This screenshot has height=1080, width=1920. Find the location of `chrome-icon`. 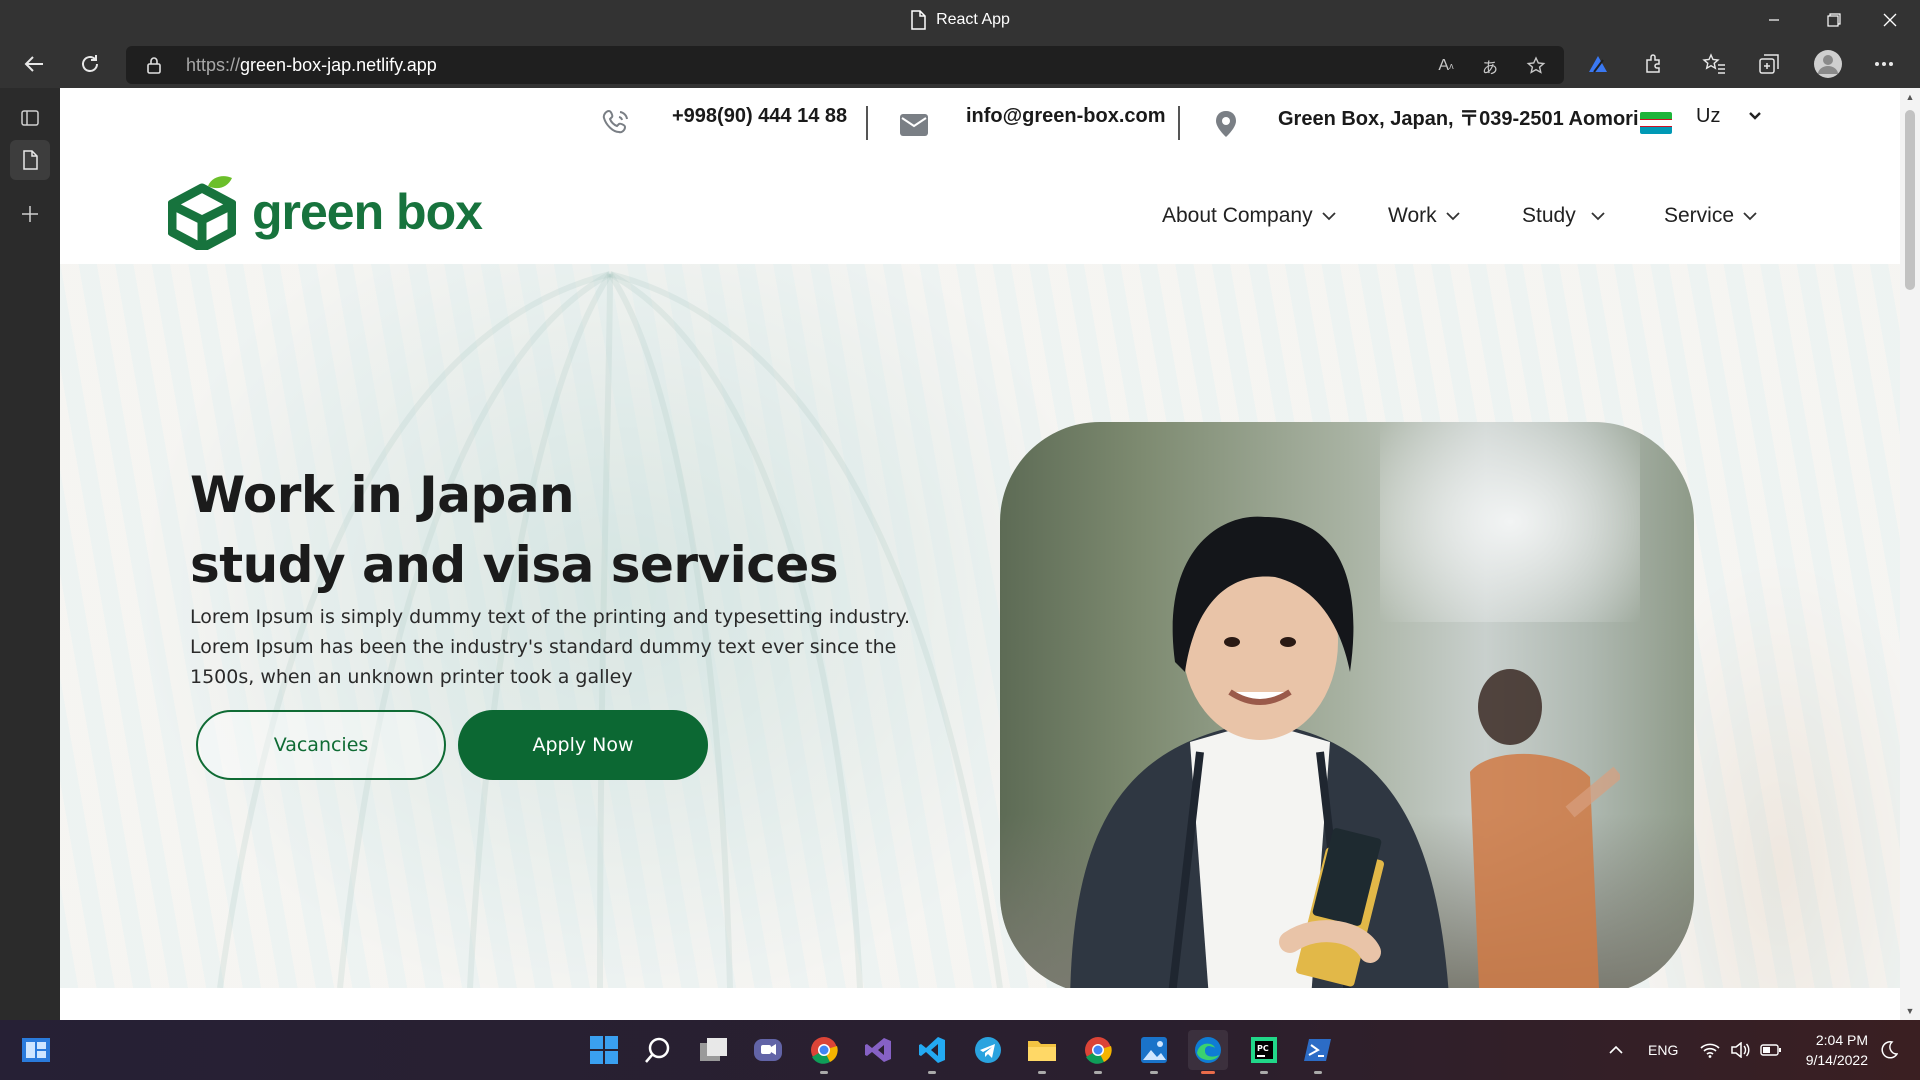

chrome-icon is located at coordinates (824, 1050).